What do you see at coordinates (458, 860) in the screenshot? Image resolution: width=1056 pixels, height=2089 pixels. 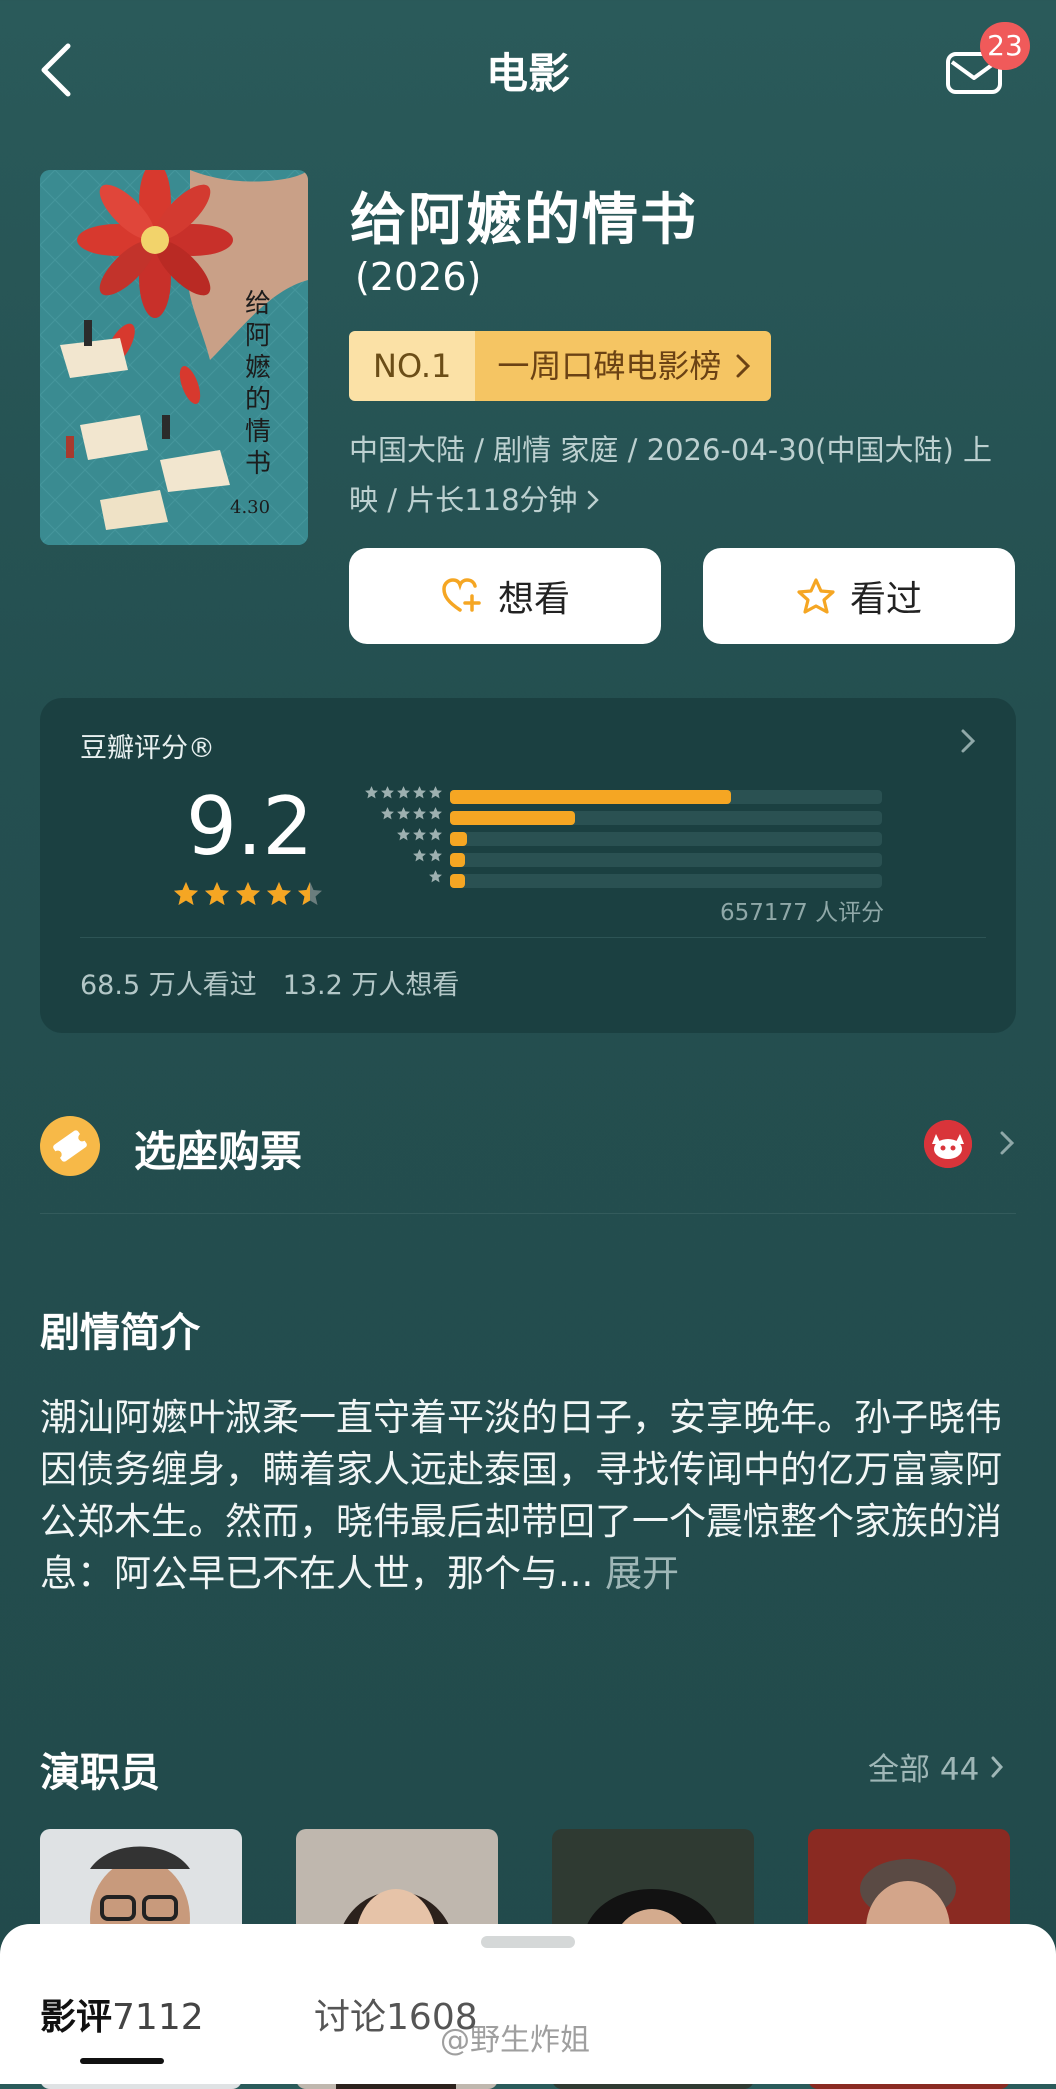 I see `distribution-bar-2-star` at bounding box center [458, 860].